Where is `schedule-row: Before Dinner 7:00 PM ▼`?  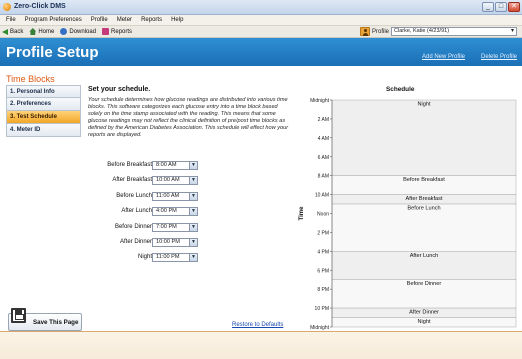 schedule-row: Before Dinner 7:00 PM ▼ is located at coordinates (188, 228).